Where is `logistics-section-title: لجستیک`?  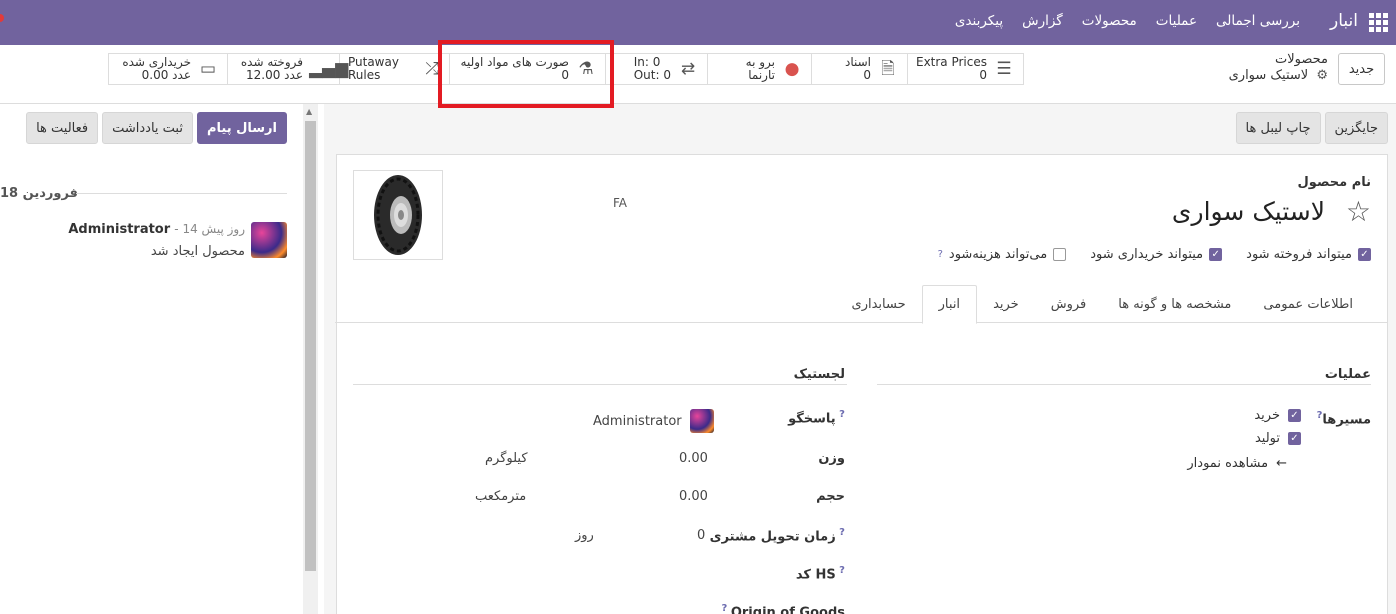
logistics-section-title: لجستیک is located at coordinates (600, 376).